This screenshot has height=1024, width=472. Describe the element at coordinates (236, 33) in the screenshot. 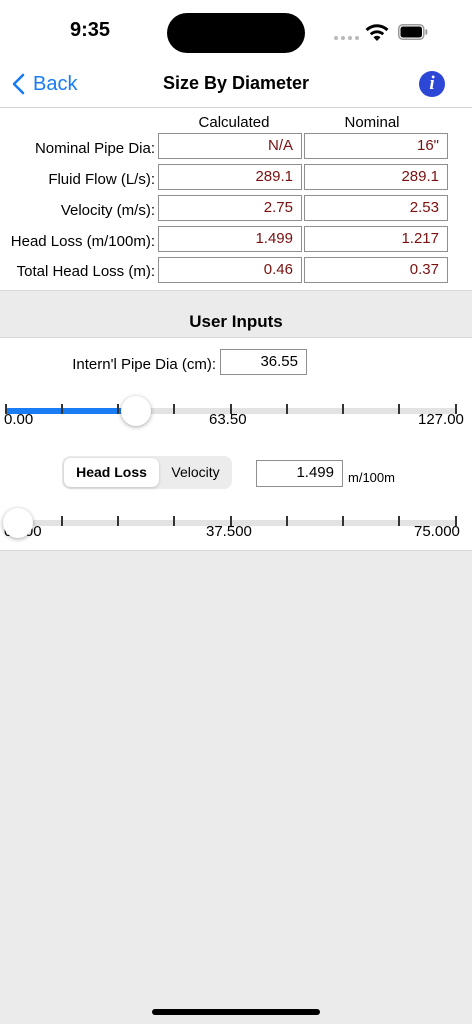

I see `dynamic-island` at that location.